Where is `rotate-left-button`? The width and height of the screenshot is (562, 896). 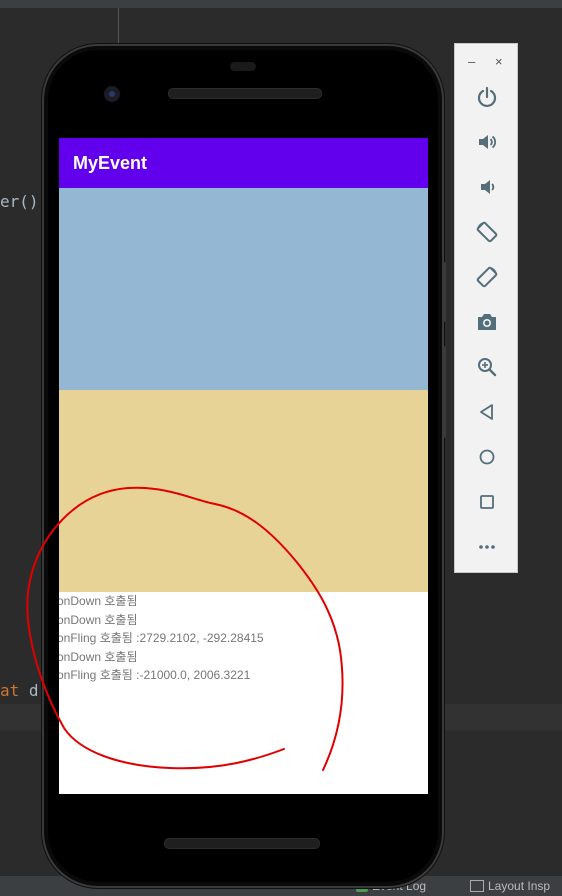
rotate-left-button is located at coordinates (487, 232).